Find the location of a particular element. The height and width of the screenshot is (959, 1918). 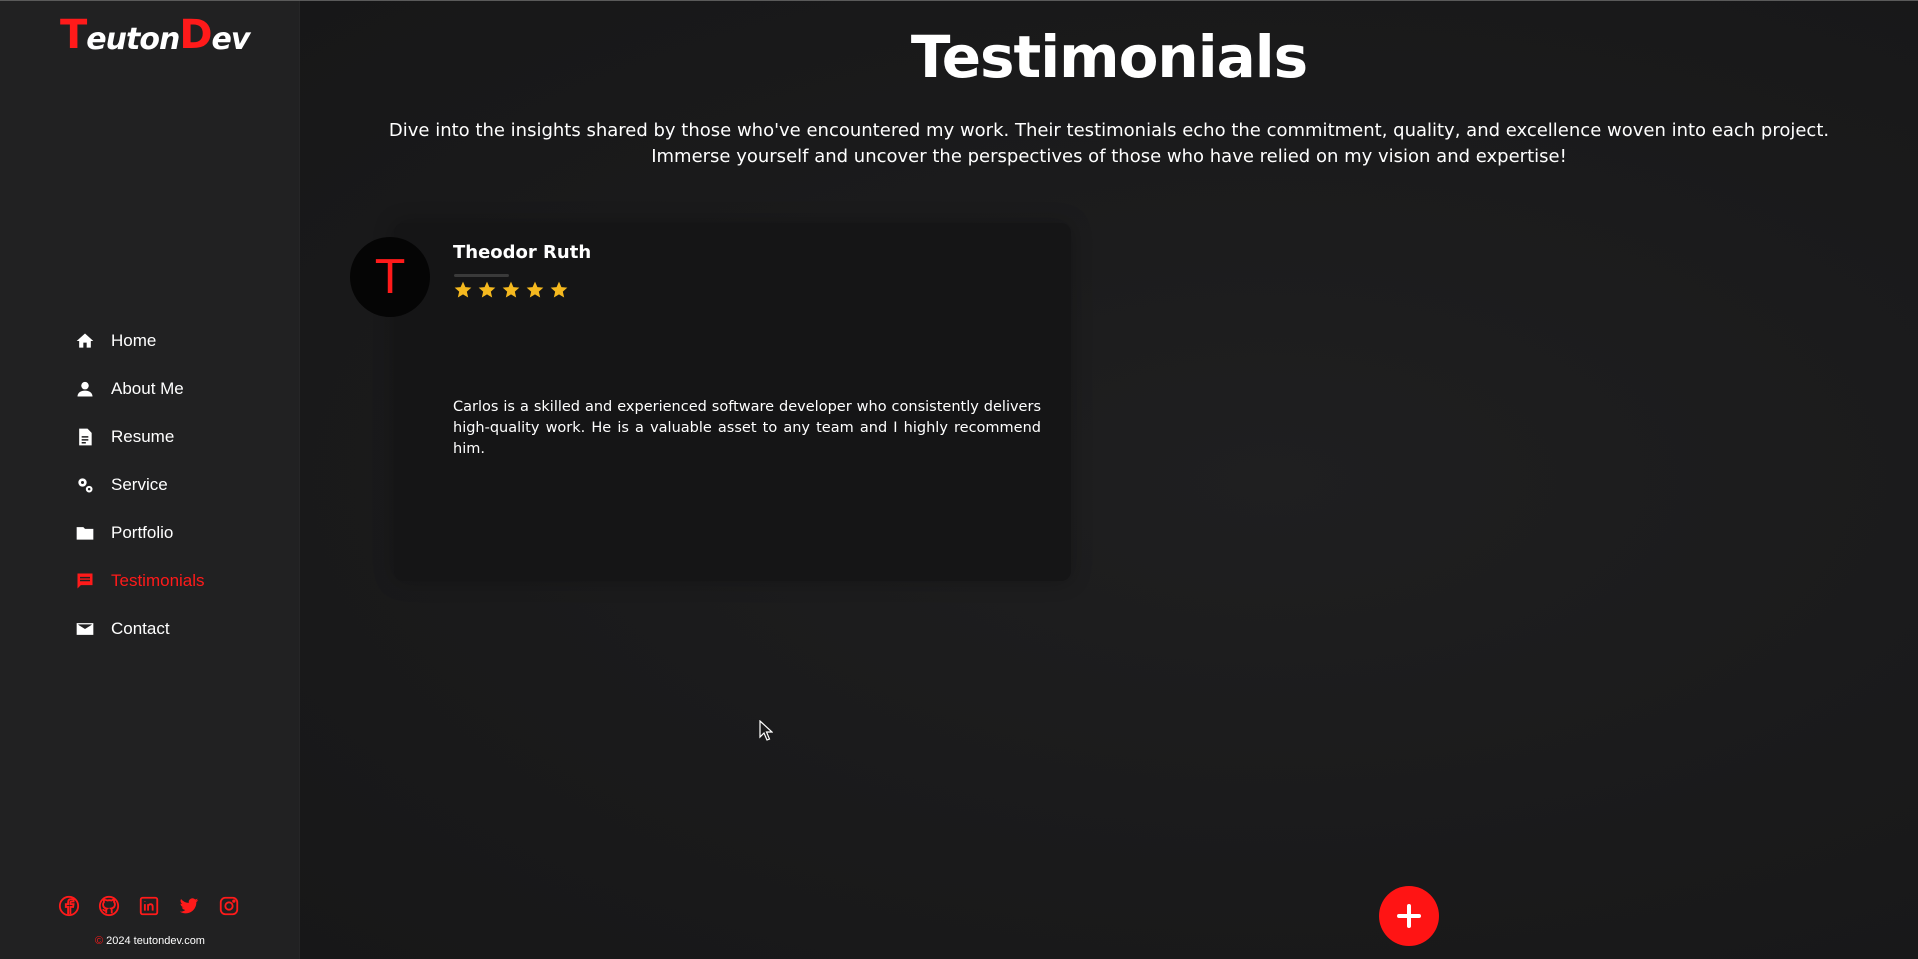

nav-item-label: Contact is located at coordinates (140, 628).